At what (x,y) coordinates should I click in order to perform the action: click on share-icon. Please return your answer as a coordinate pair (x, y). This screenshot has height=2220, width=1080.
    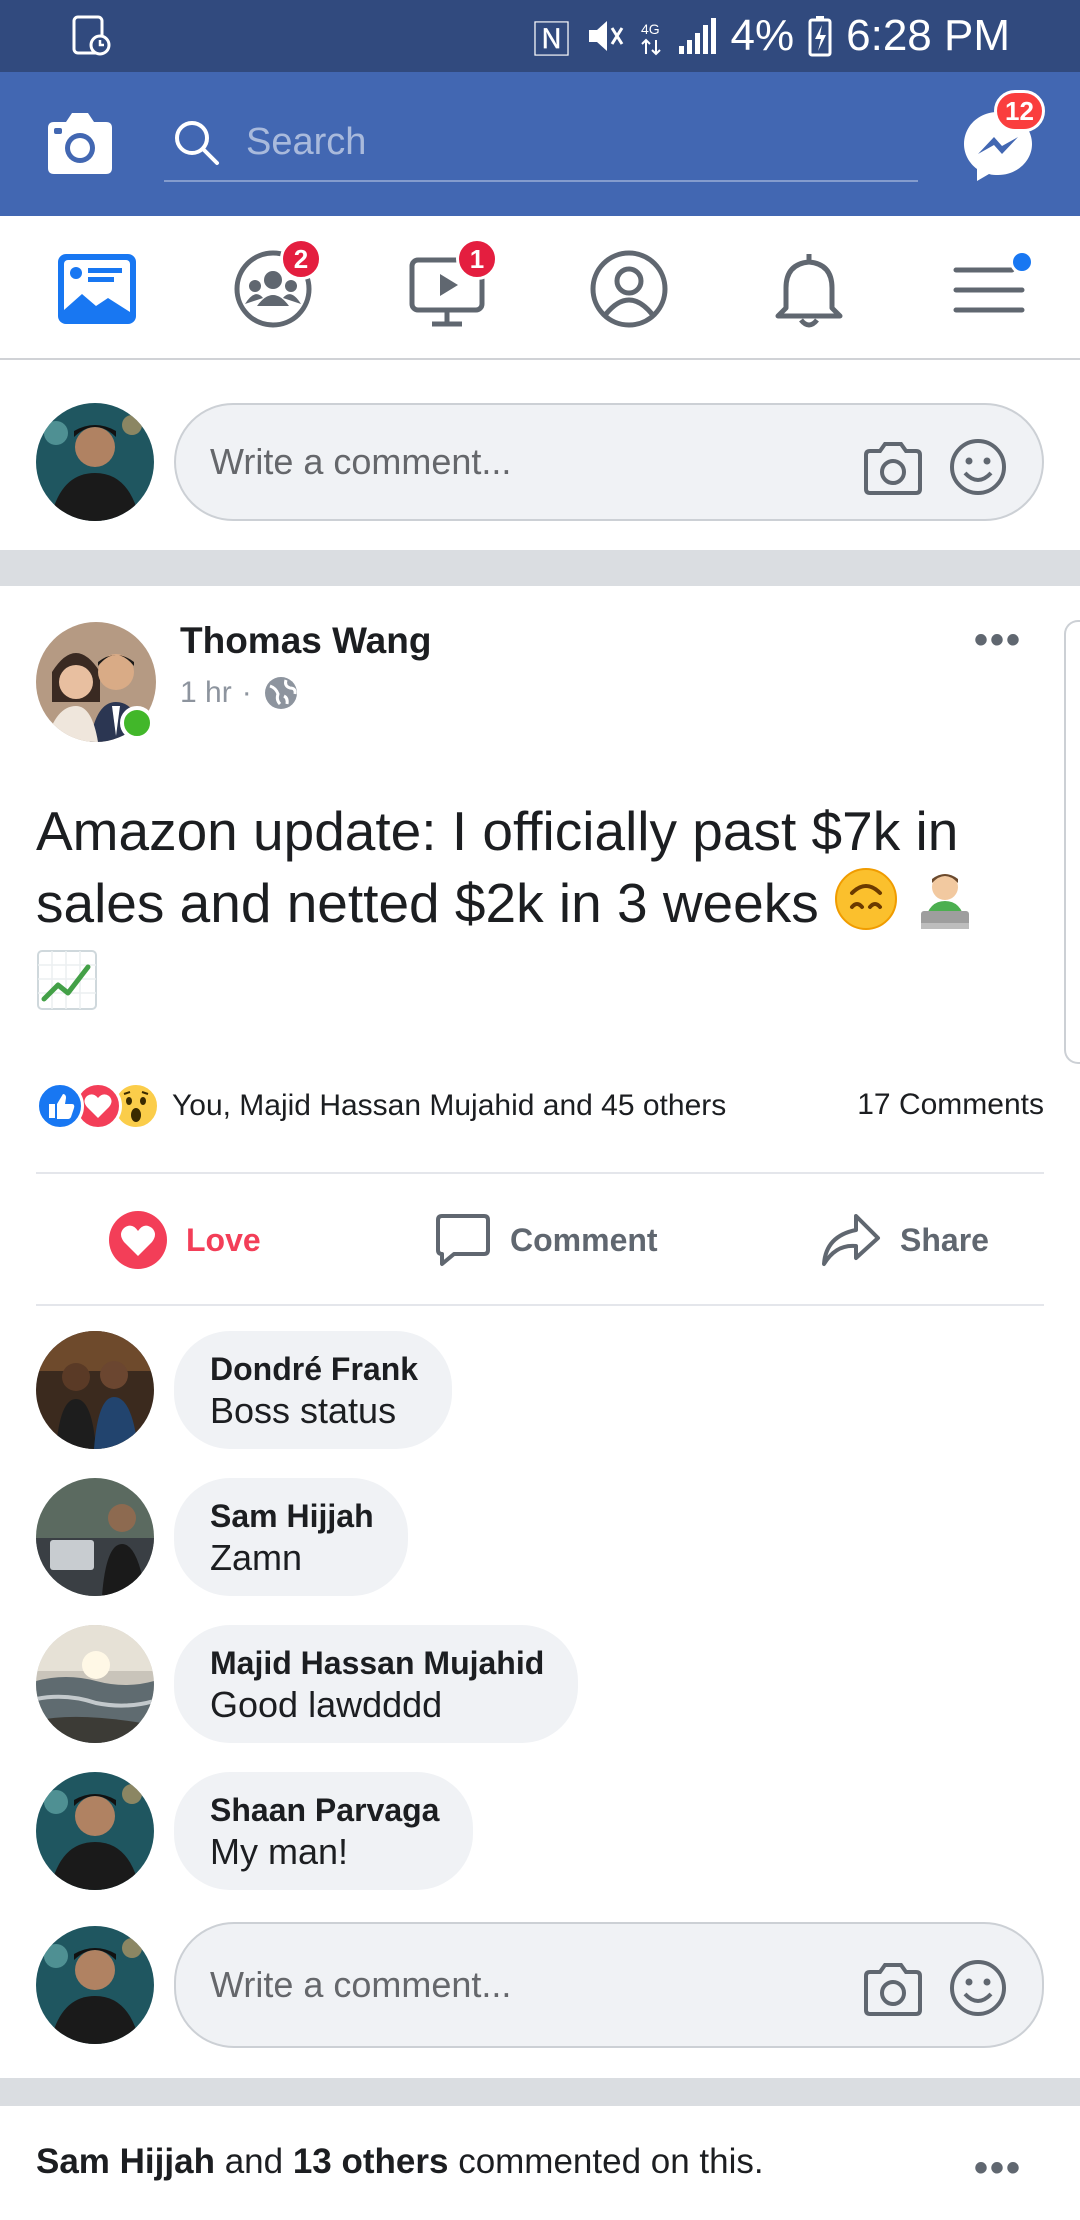
    Looking at the image, I should click on (851, 1240).